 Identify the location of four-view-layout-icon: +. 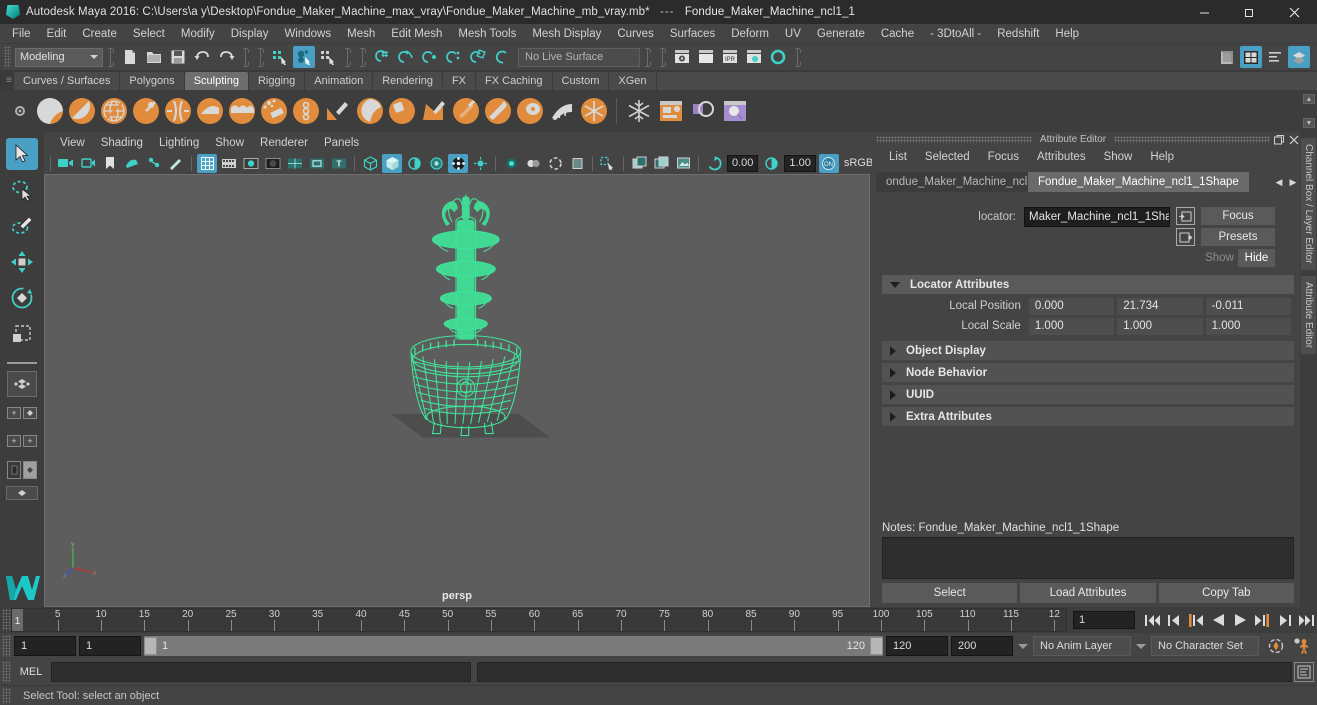
(22, 413).